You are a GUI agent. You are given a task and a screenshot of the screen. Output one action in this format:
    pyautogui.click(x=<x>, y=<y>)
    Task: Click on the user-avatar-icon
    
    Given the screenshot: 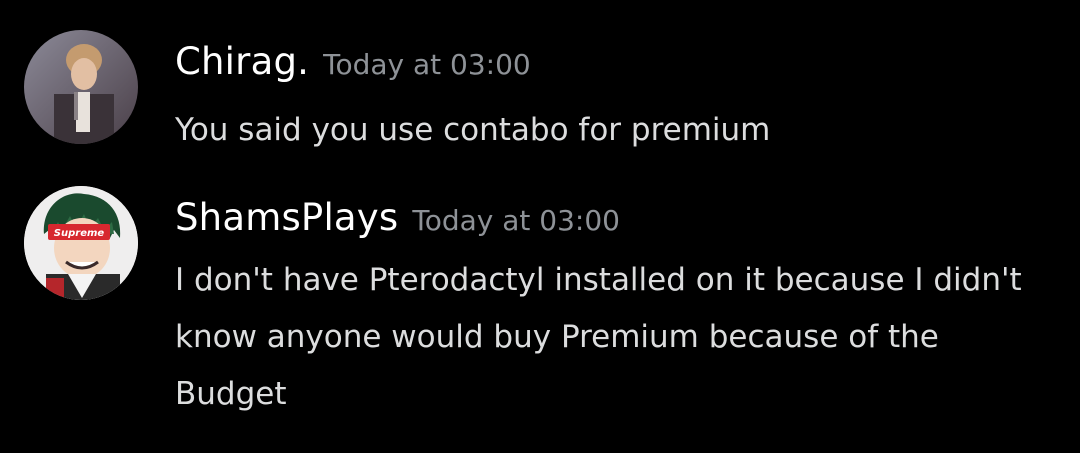 What is the action you would take?
    pyautogui.click(x=81, y=87)
    